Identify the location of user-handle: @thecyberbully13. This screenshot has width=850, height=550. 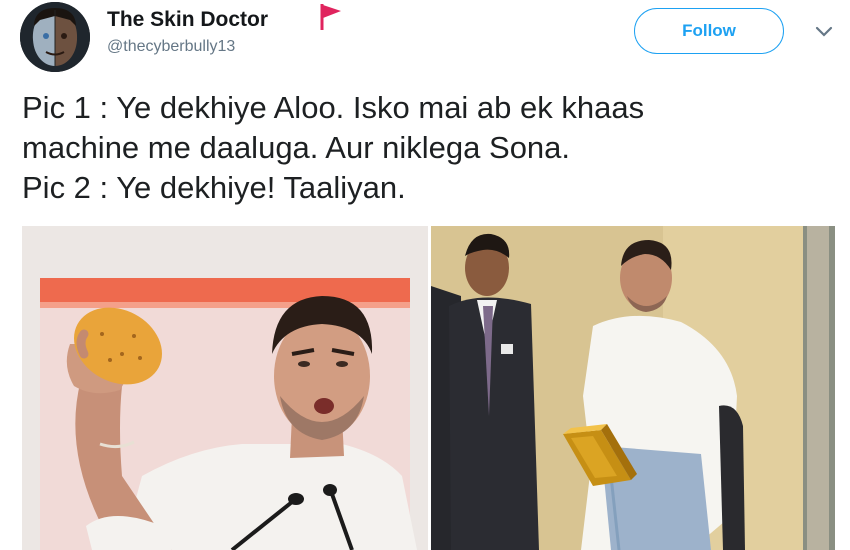
(171, 47).